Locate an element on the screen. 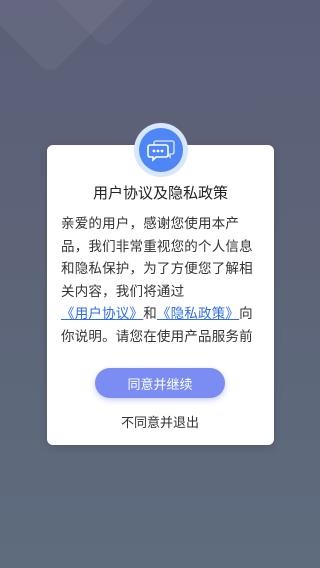 Image resolution: width=320 pixels, height=568 pixels. chat-bubble-icon is located at coordinates (161, 151).